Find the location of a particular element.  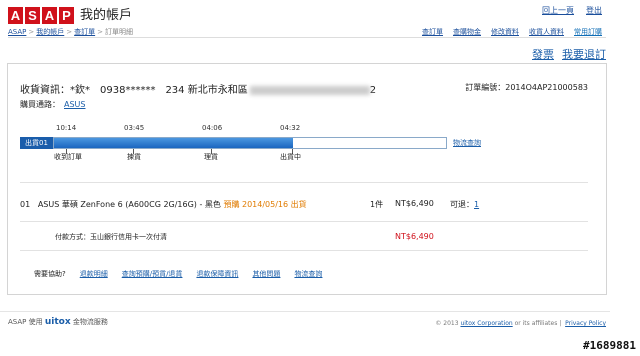

asap-logo: A S A P is located at coordinates (41, 15).